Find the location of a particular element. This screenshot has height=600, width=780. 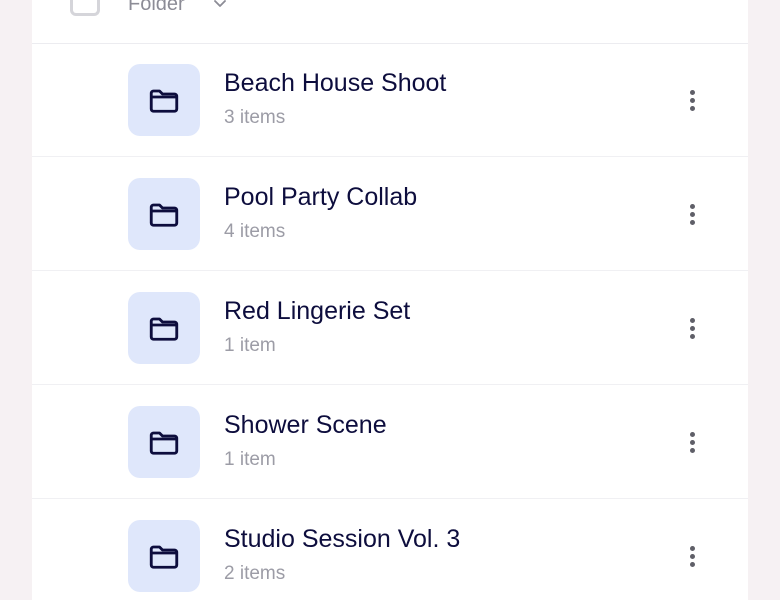

folder-item-count: 4 items is located at coordinates (255, 231).